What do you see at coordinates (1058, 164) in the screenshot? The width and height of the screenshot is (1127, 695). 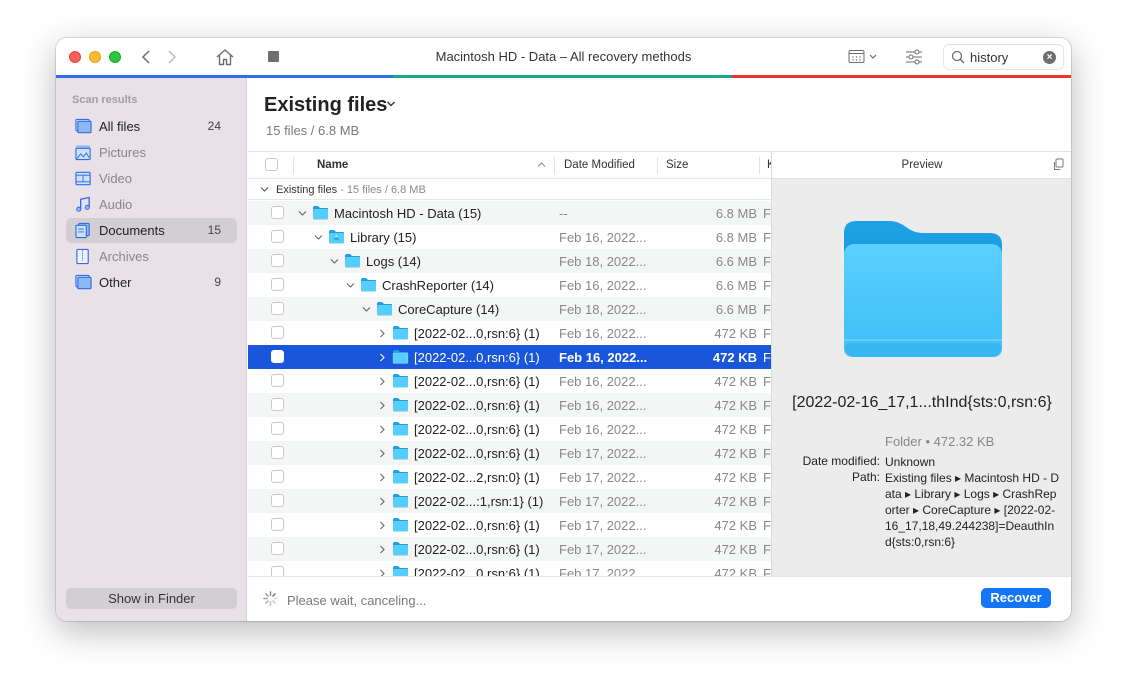 I see `copy-icon` at bounding box center [1058, 164].